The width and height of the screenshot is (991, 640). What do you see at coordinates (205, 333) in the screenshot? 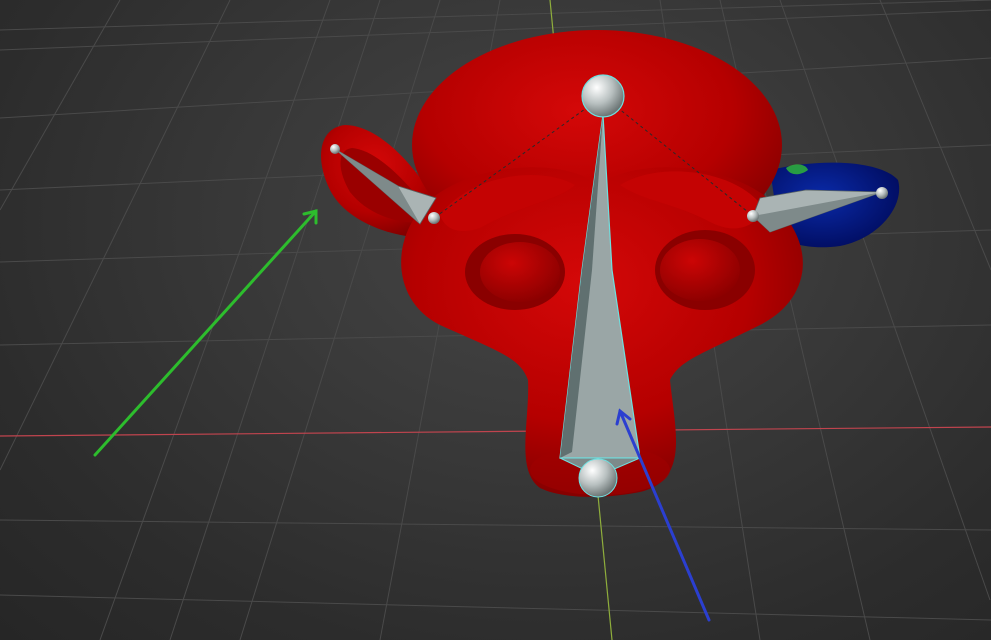
I see `green-arrow` at bounding box center [205, 333].